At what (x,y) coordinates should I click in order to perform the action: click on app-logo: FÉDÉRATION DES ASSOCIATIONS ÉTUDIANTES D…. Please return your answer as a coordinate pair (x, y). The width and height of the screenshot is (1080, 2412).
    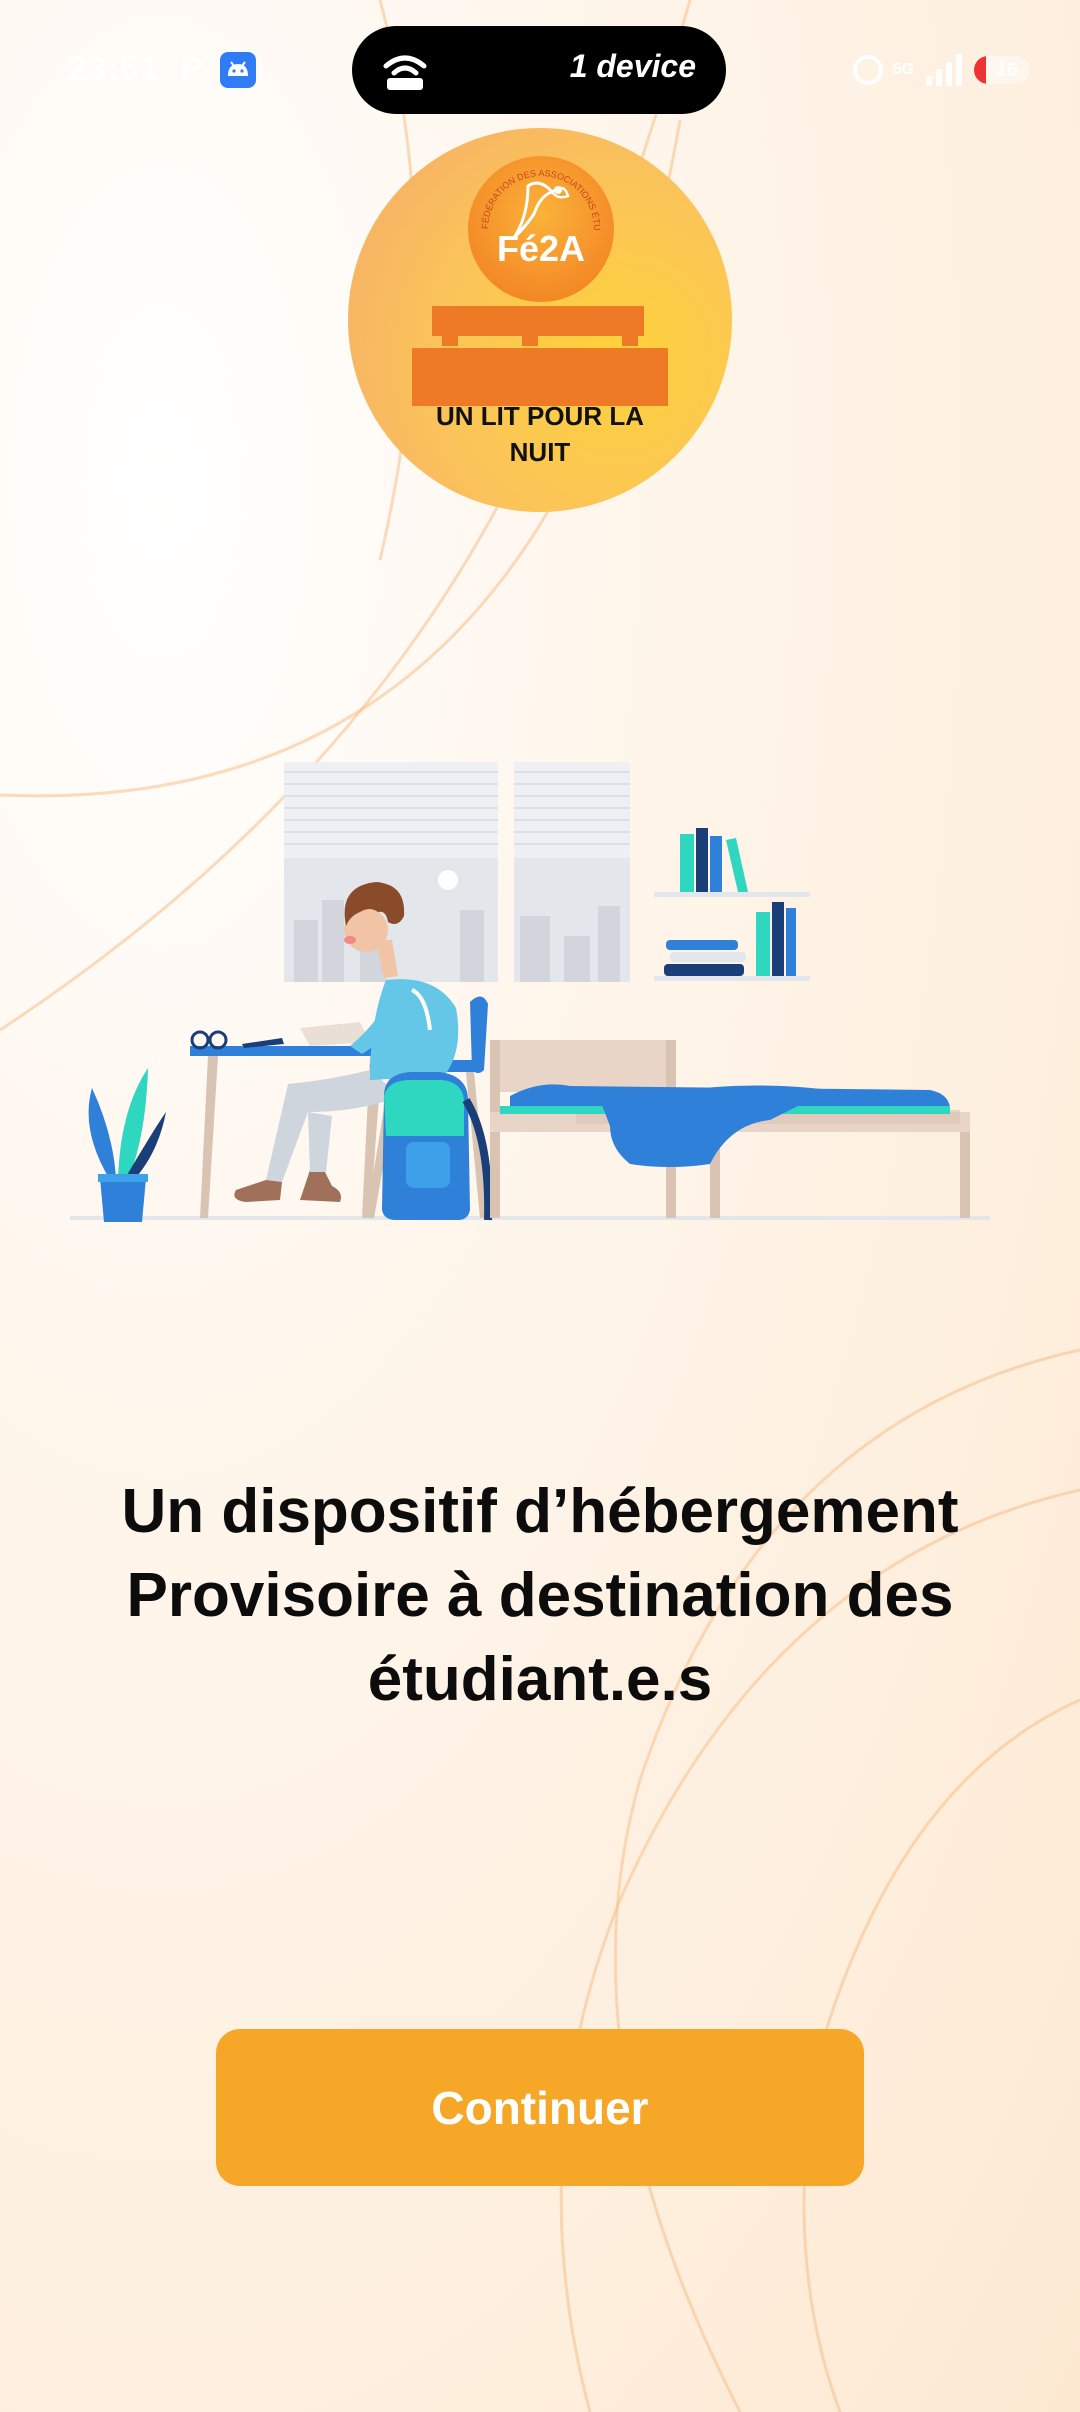
    Looking at the image, I should click on (540, 320).